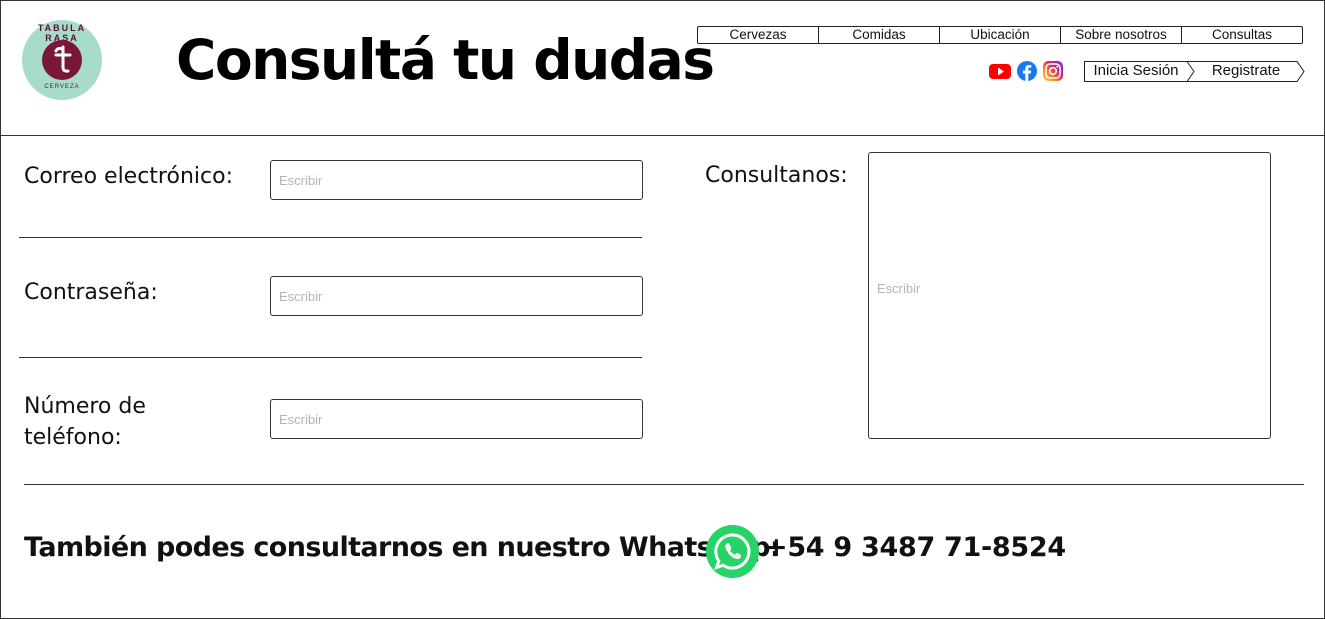 The image size is (1325, 619). I want to click on section-divider, so click(664, 484).